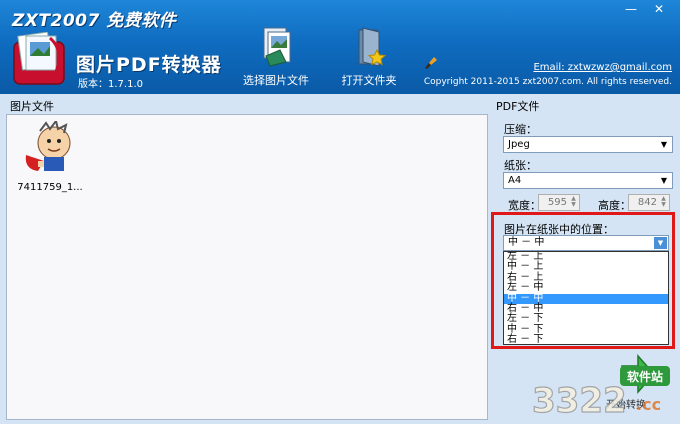  What do you see at coordinates (32, 106) in the screenshot?
I see `files-panel-title: 图片文件` at bounding box center [32, 106].